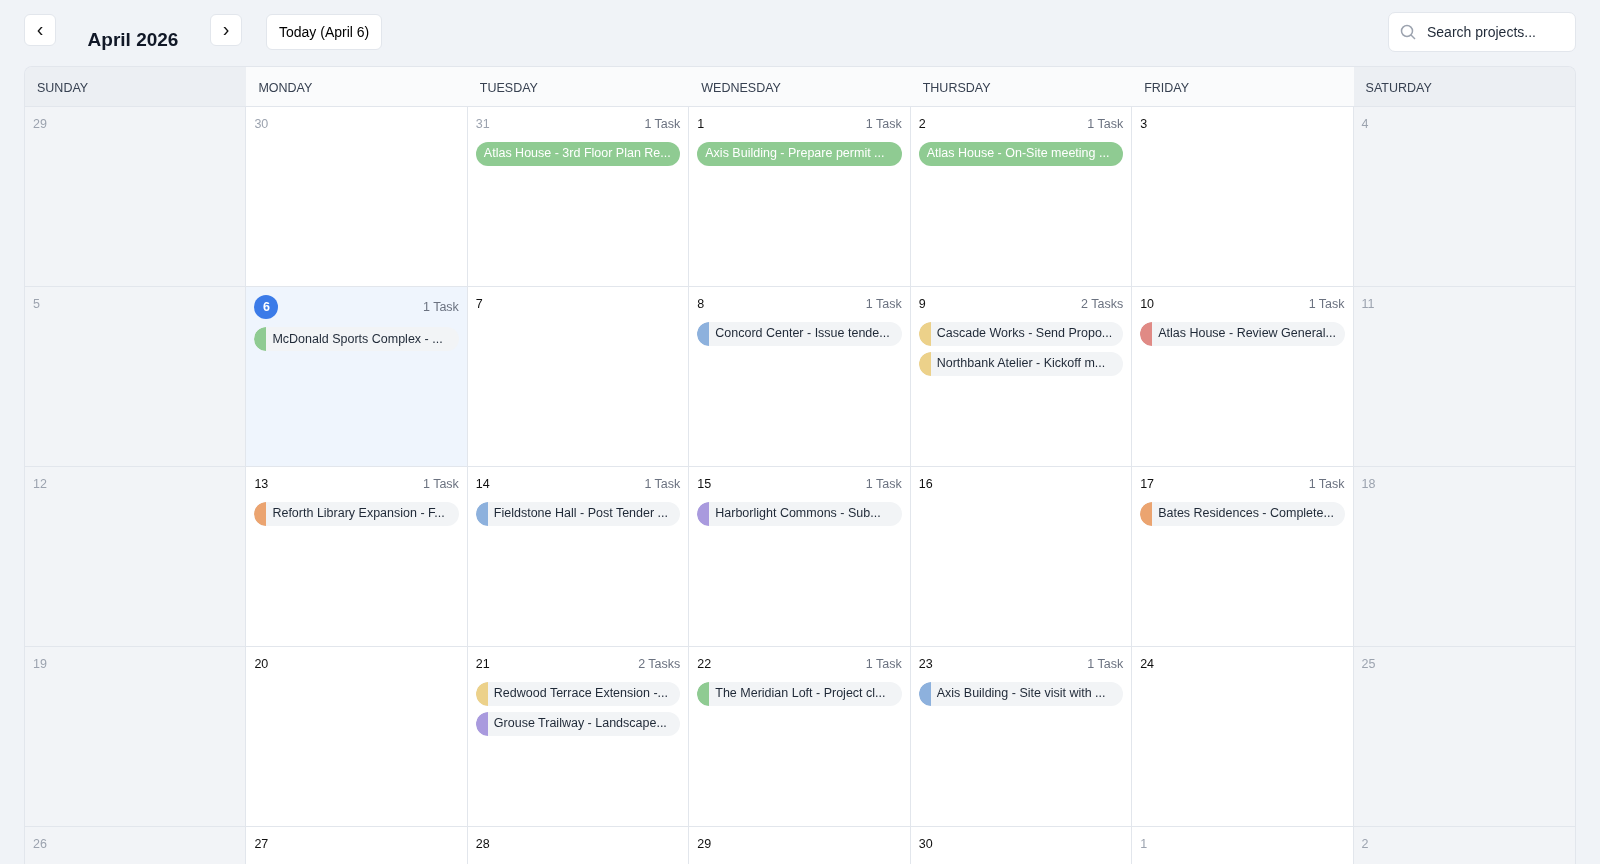  Describe the element at coordinates (1464, 87) in the screenshot. I see `weekday-header: SATURDAY` at that location.